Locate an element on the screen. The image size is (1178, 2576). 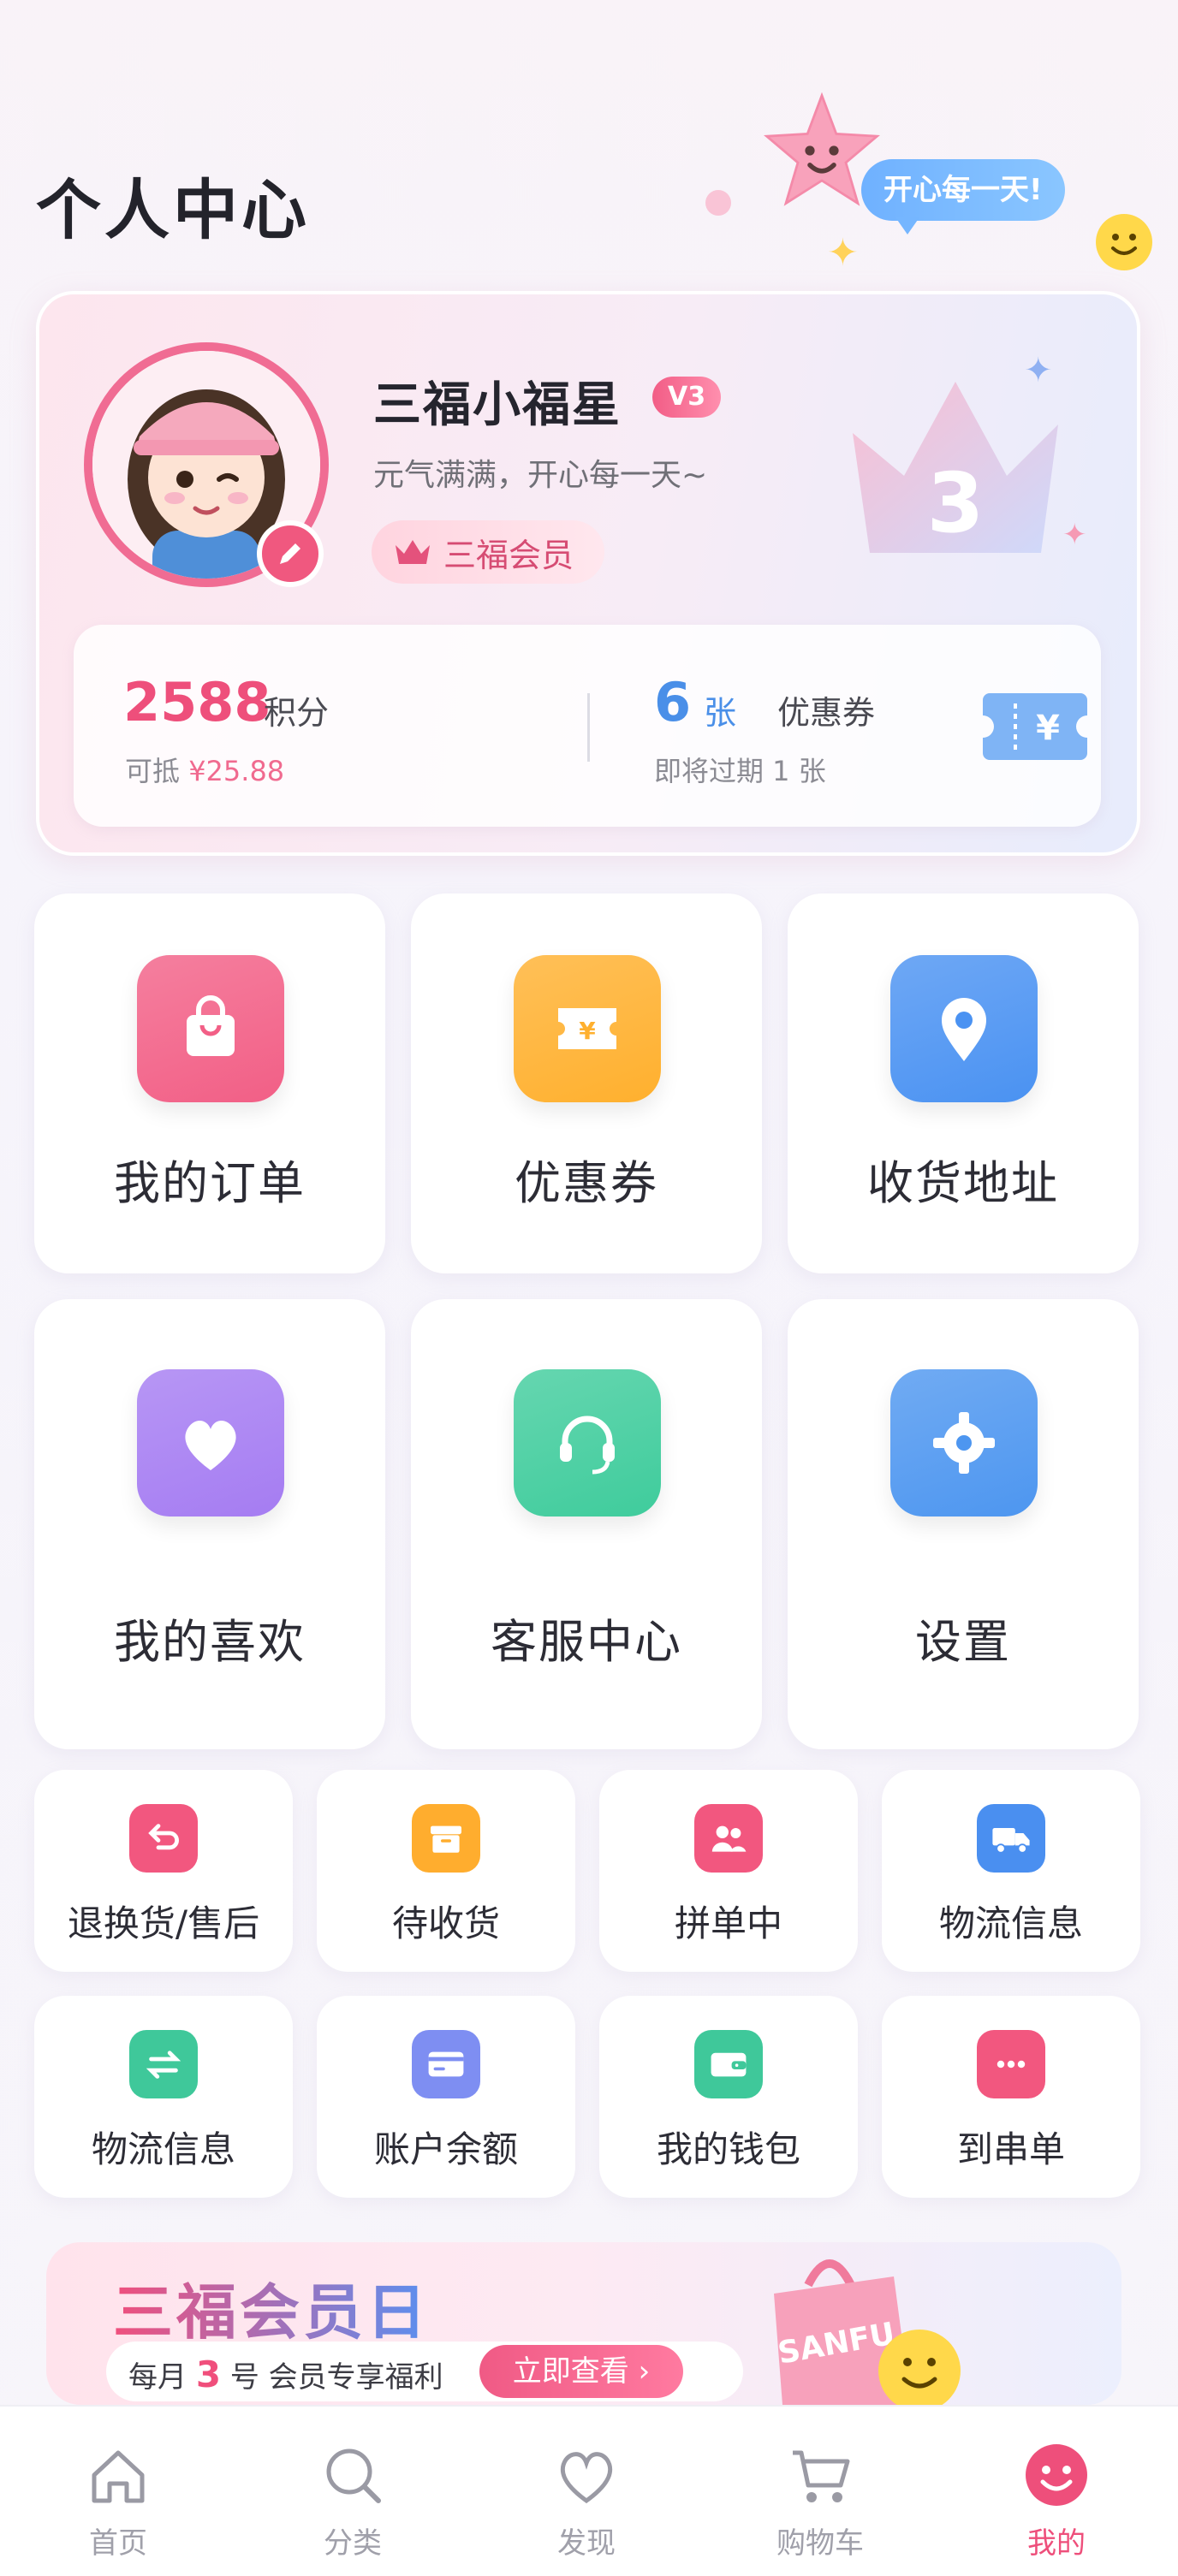
service-item-exchange: 物流信息 is located at coordinates (163, 2097).